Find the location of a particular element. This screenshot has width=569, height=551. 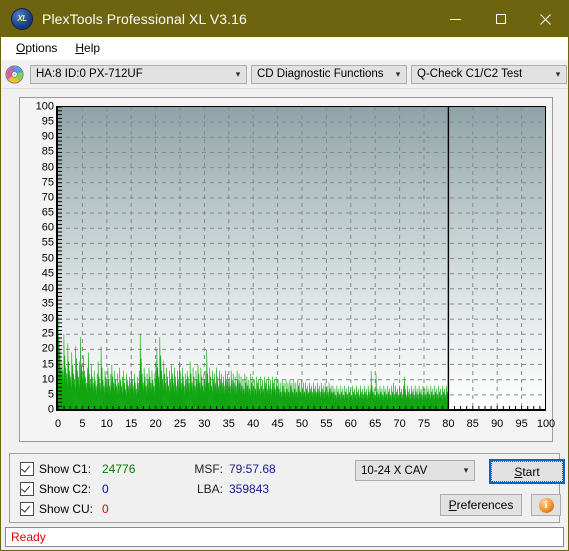

x-axis-tick: 35 is located at coordinates (228, 424).